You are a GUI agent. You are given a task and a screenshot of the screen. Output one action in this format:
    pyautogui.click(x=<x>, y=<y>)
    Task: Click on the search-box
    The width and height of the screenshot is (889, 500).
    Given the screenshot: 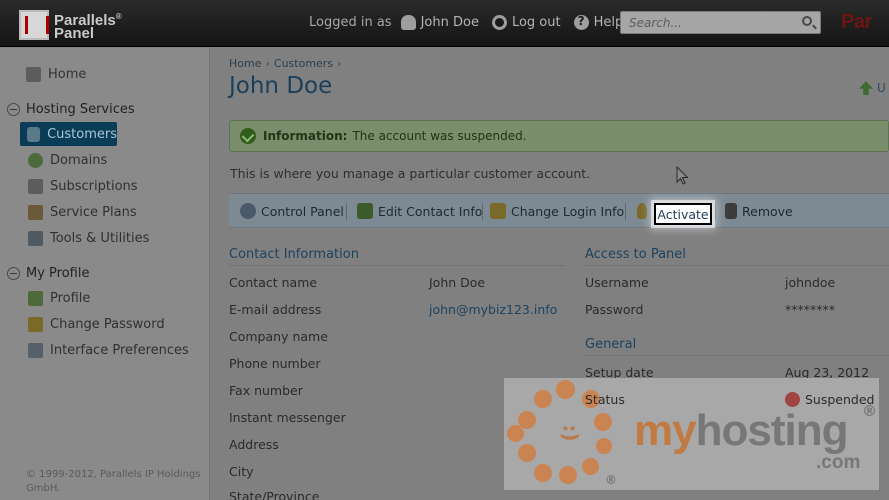 What is the action you would take?
    pyautogui.click(x=720, y=22)
    